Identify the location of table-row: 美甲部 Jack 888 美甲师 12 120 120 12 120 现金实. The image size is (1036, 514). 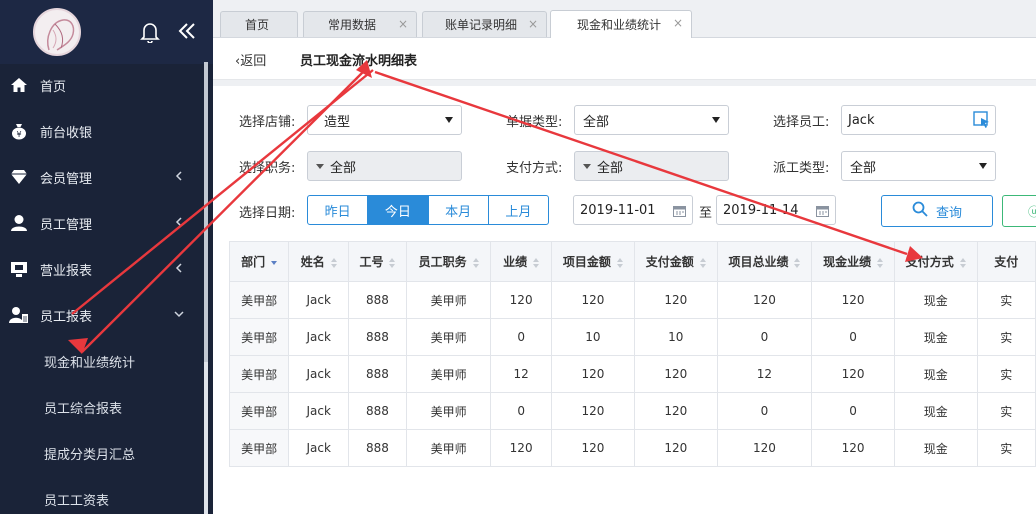
(632, 374).